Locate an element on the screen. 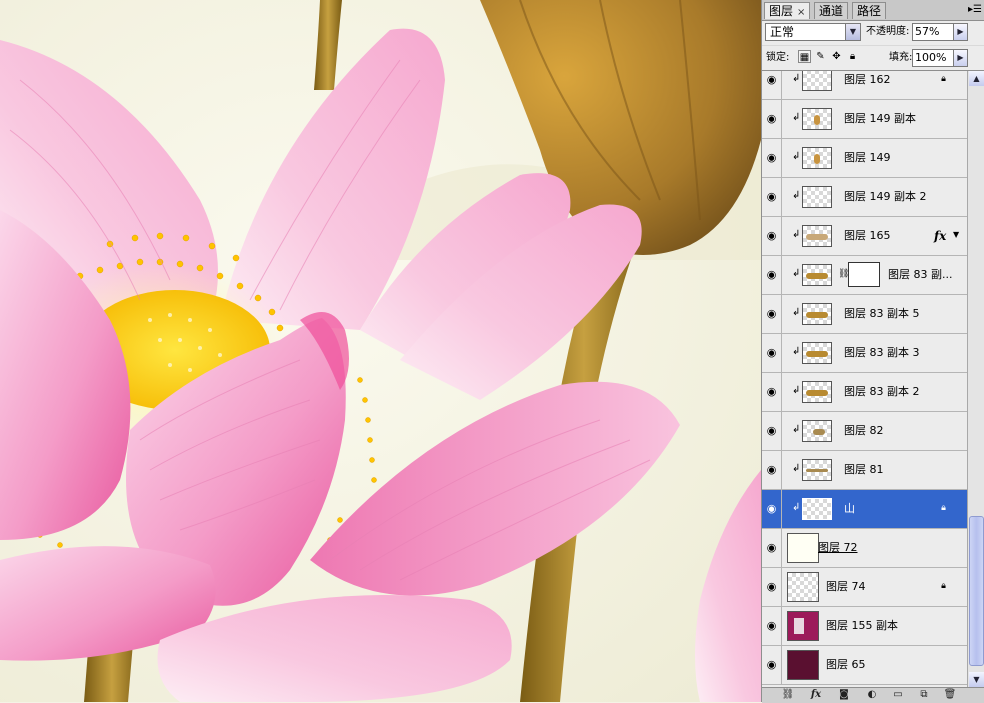 The image size is (984, 703). layer-row: ◉ ↲ 图层 83 副本 2 is located at coordinates (864, 392).